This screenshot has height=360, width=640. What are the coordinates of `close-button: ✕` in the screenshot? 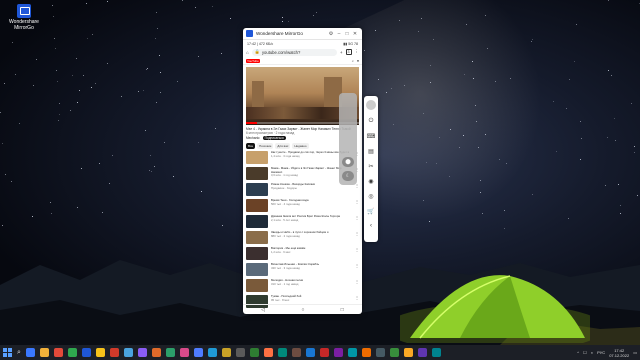 It's located at (355, 34).